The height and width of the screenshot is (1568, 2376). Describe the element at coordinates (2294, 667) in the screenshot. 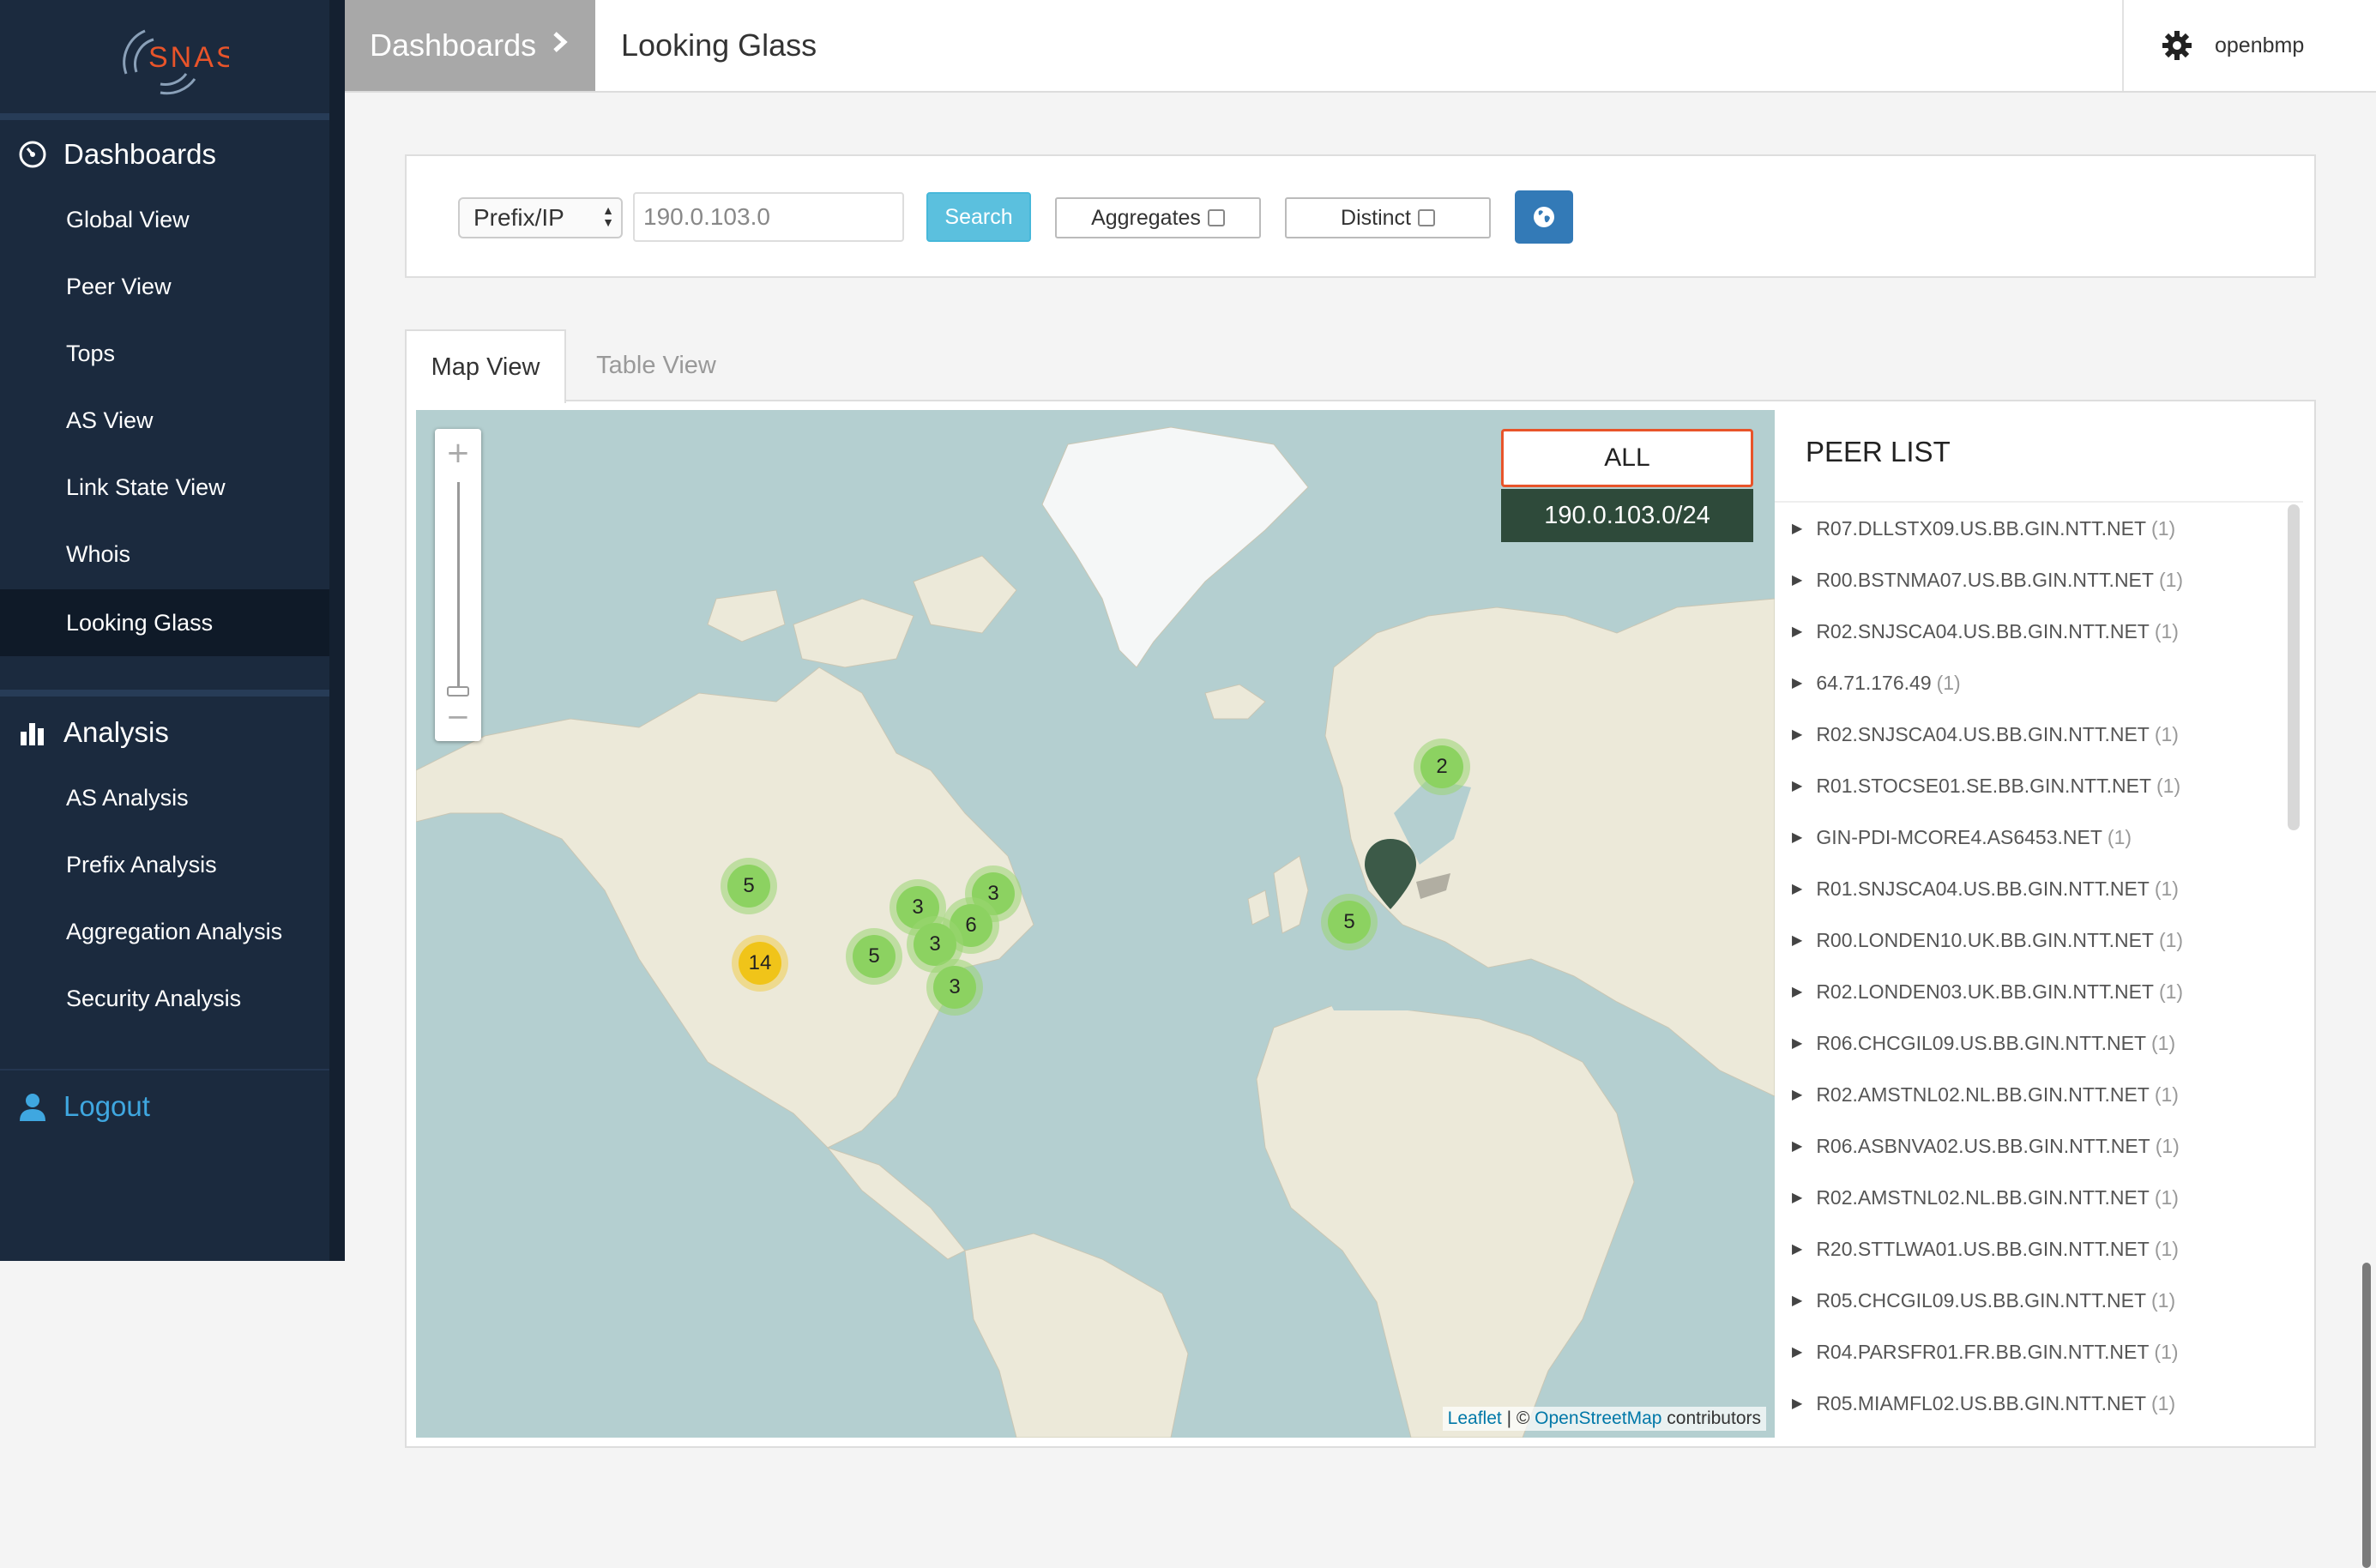

I see `peer-list-scrollbar` at that location.